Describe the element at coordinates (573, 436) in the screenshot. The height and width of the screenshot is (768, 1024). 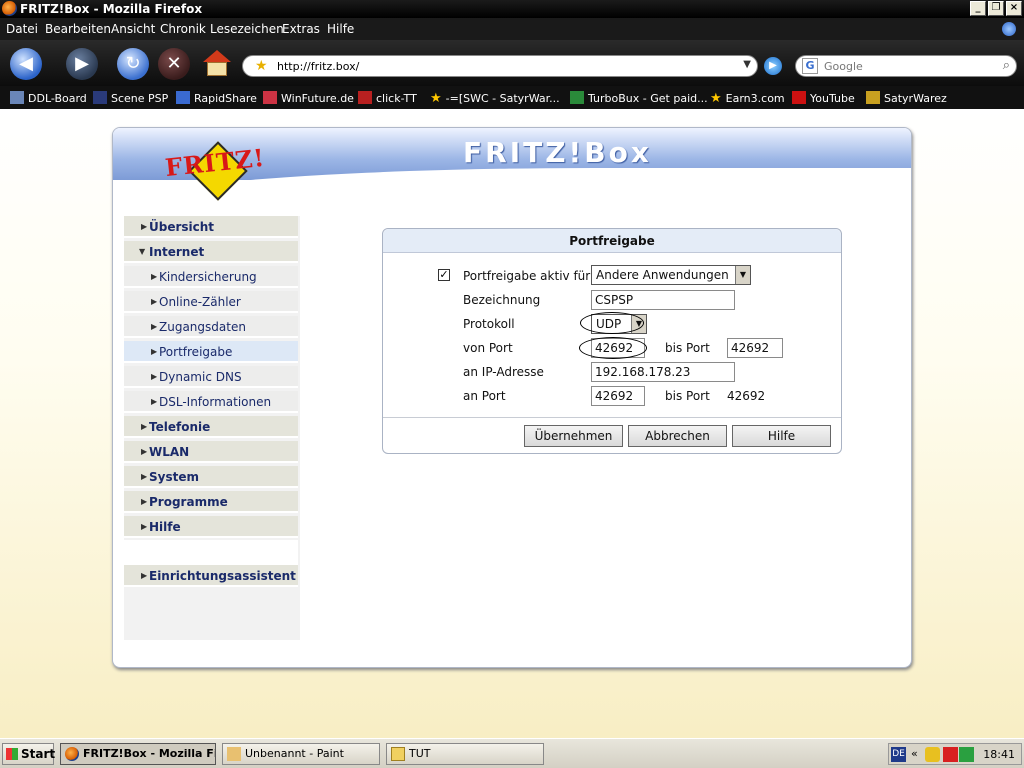
I see `apply-button: Übernehmen` at that location.